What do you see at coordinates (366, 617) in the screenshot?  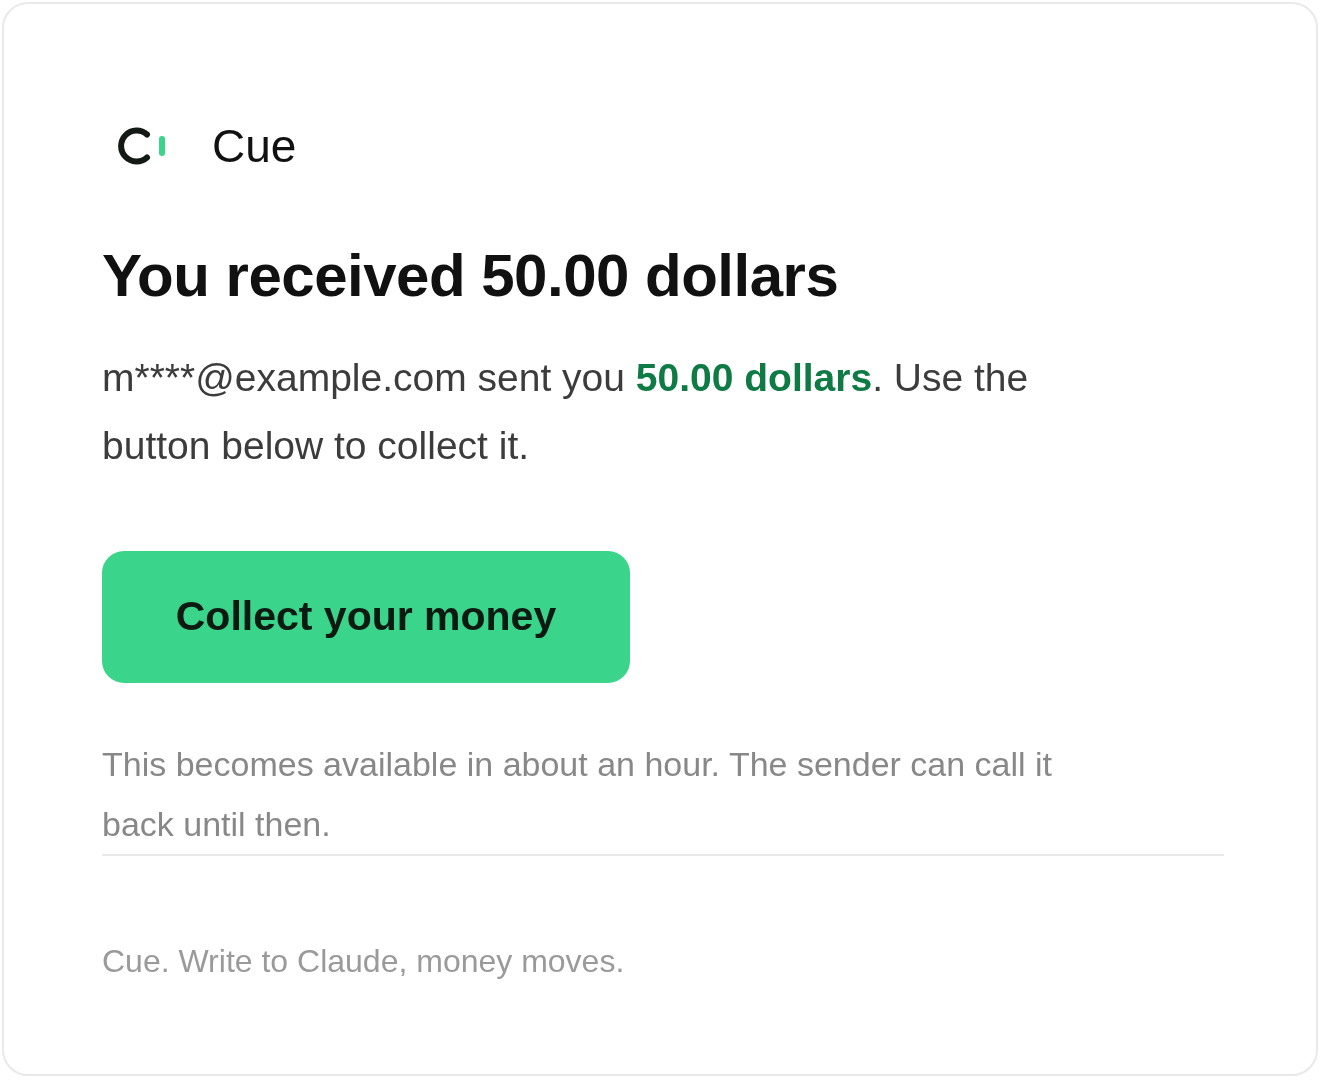 I see `collect-money-button: Collect your money` at bounding box center [366, 617].